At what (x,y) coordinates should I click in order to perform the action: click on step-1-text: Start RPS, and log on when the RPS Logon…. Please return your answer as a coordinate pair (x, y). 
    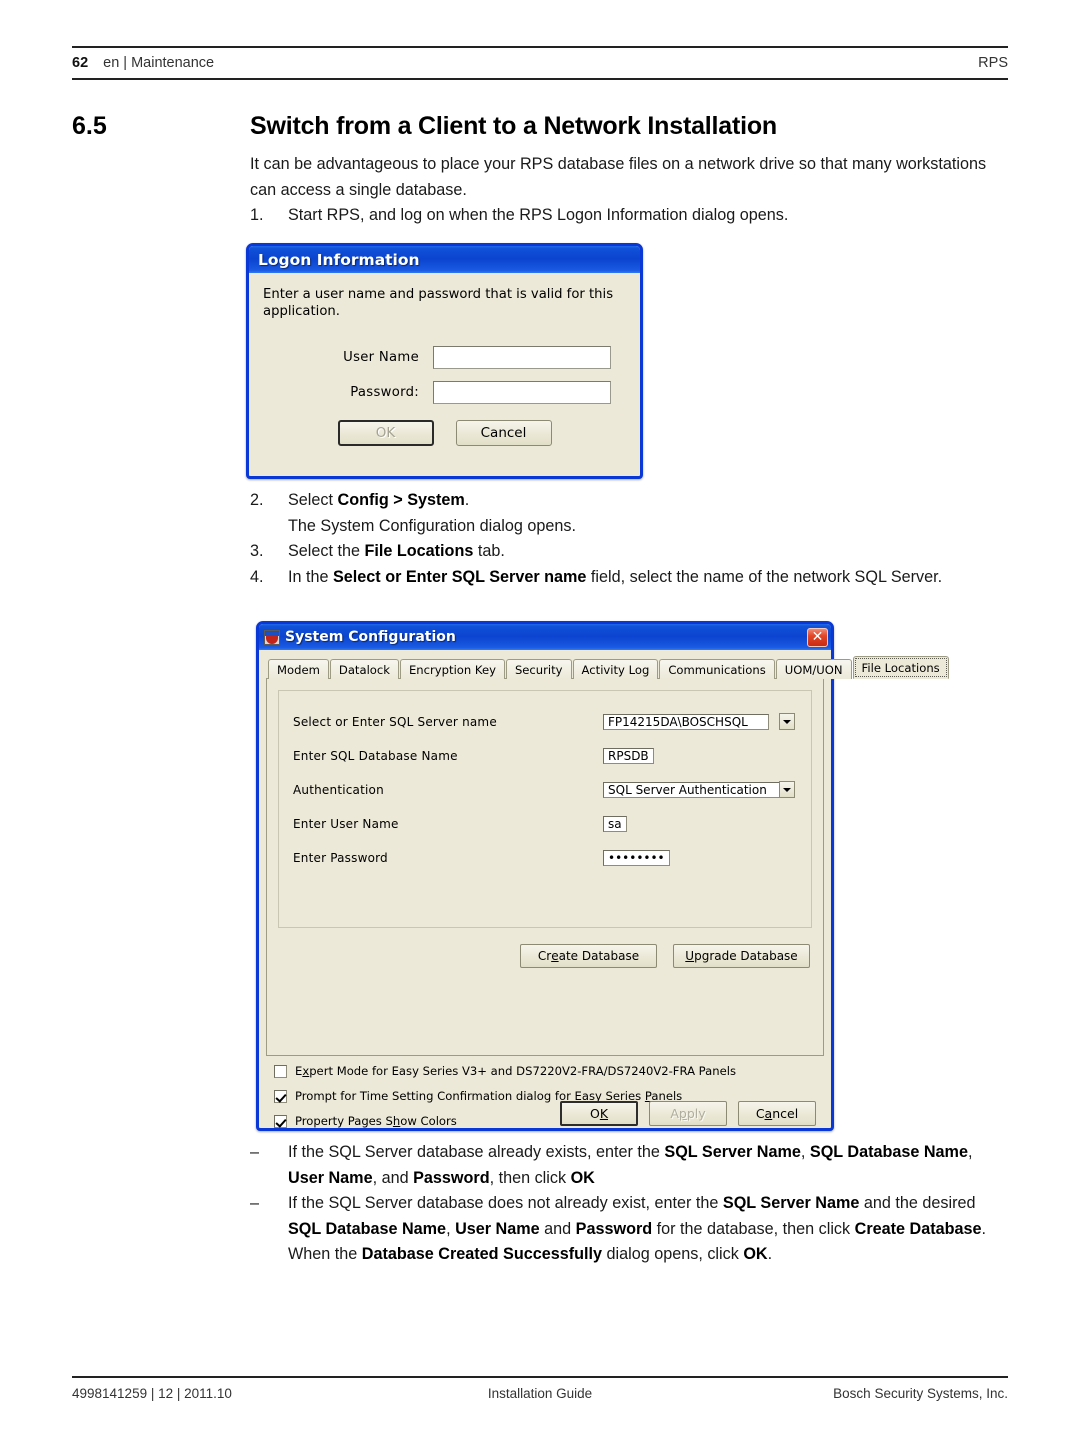
    Looking at the image, I should click on (538, 215).